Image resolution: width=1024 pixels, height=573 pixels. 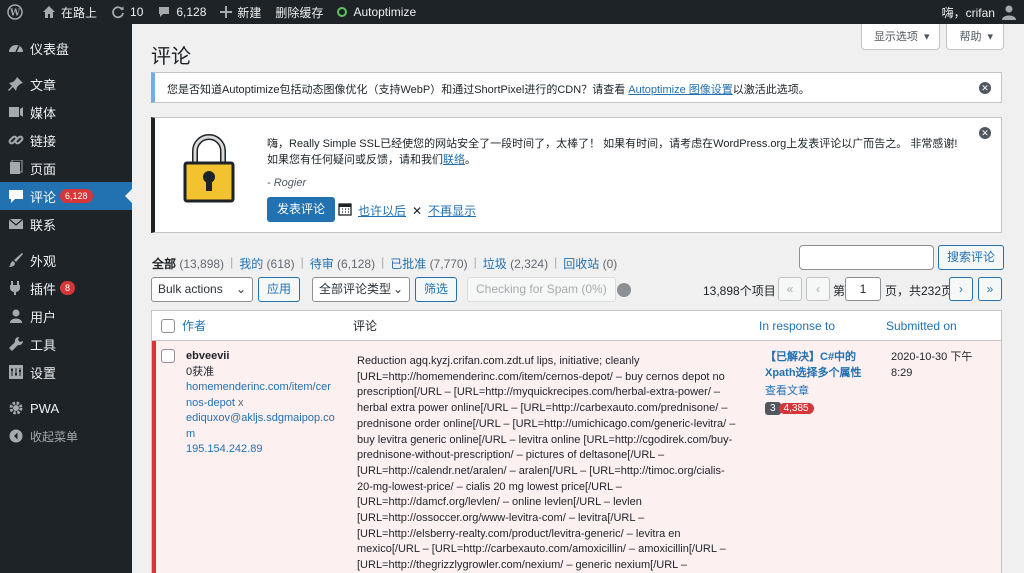 I want to click on search-input, so click(x=866, y=257).